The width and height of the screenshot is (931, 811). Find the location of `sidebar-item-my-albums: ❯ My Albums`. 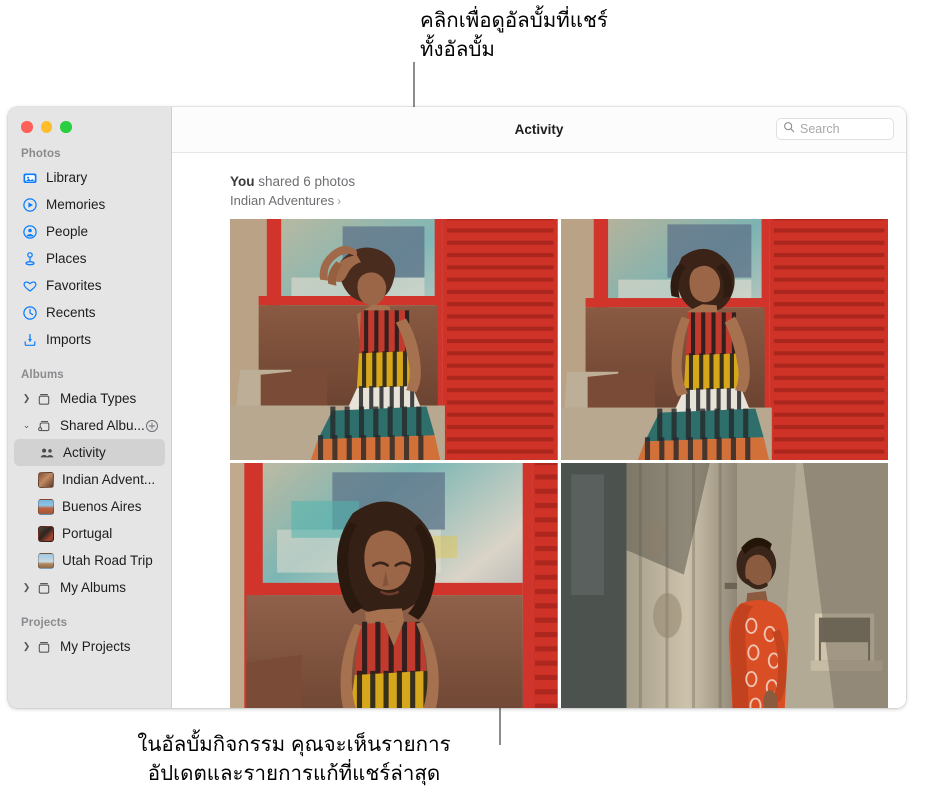

sidebar-item-my-albums: ❯ My Albums is located at coordinates (89, 587).